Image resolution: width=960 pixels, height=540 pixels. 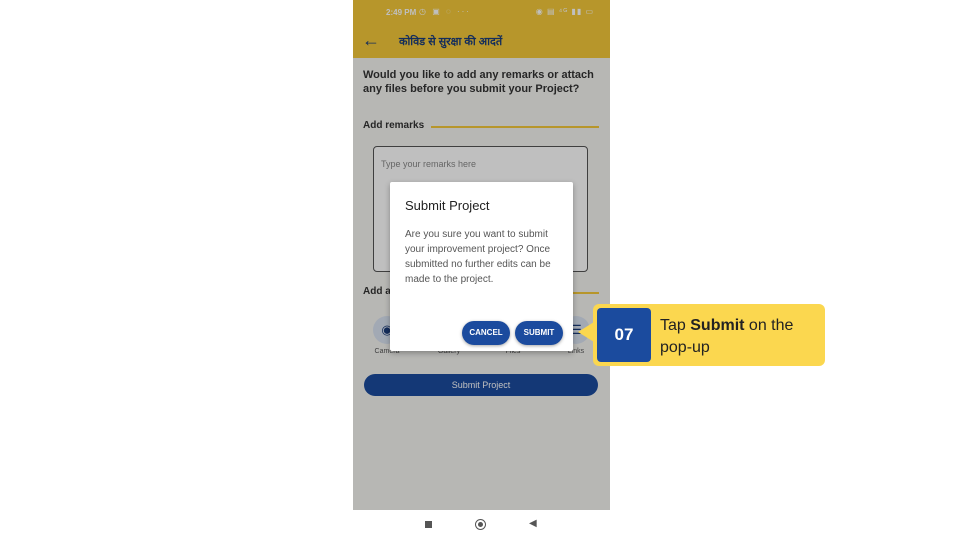 What do you see at coordinates (533, 523) in the screenshot?
I see `back-triangle-icon: ◀` at bounding box center [533, 523].